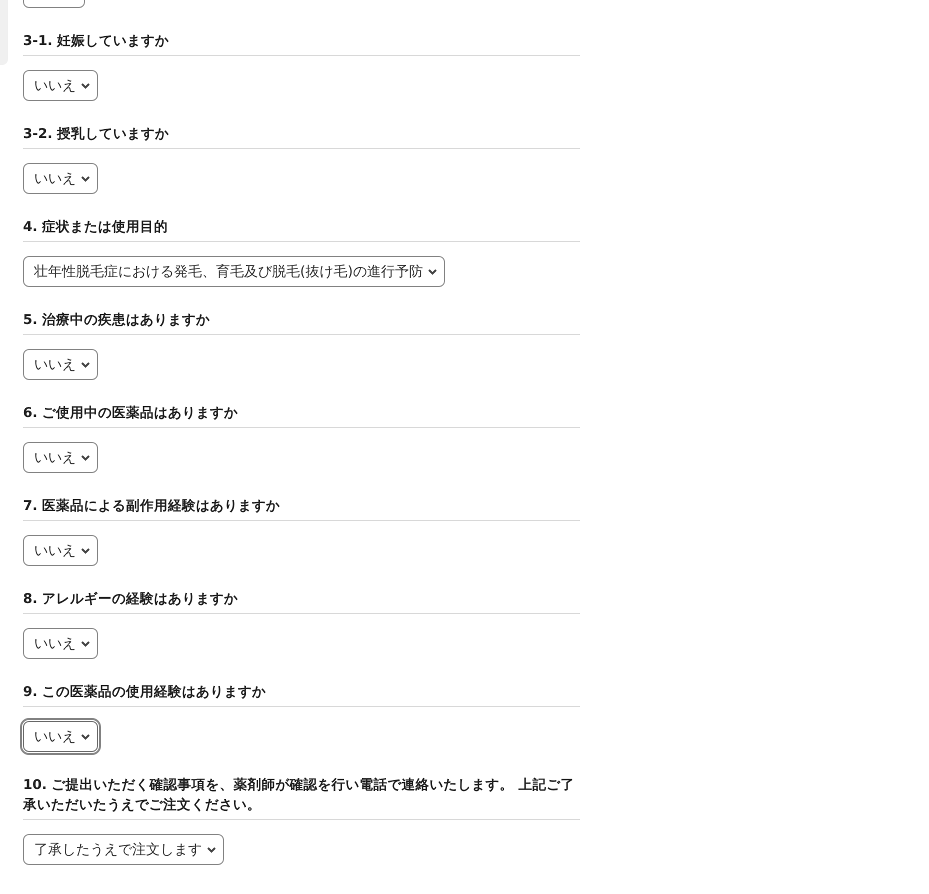 The image size is (929, 894). I want to click on question-label: 8. アレルギーの経験はありますか, so click(131, 599).